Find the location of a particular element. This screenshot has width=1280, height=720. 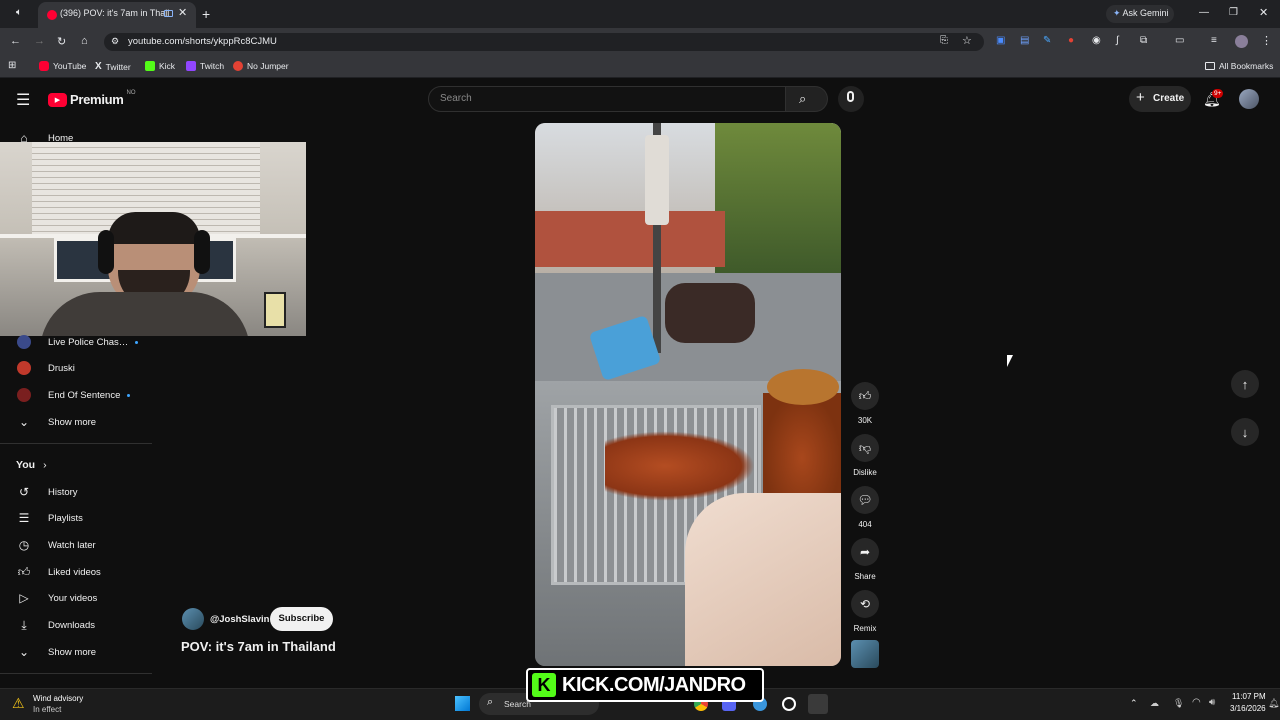

remix-icon: ⟲ is located at coordinates (865, 604).